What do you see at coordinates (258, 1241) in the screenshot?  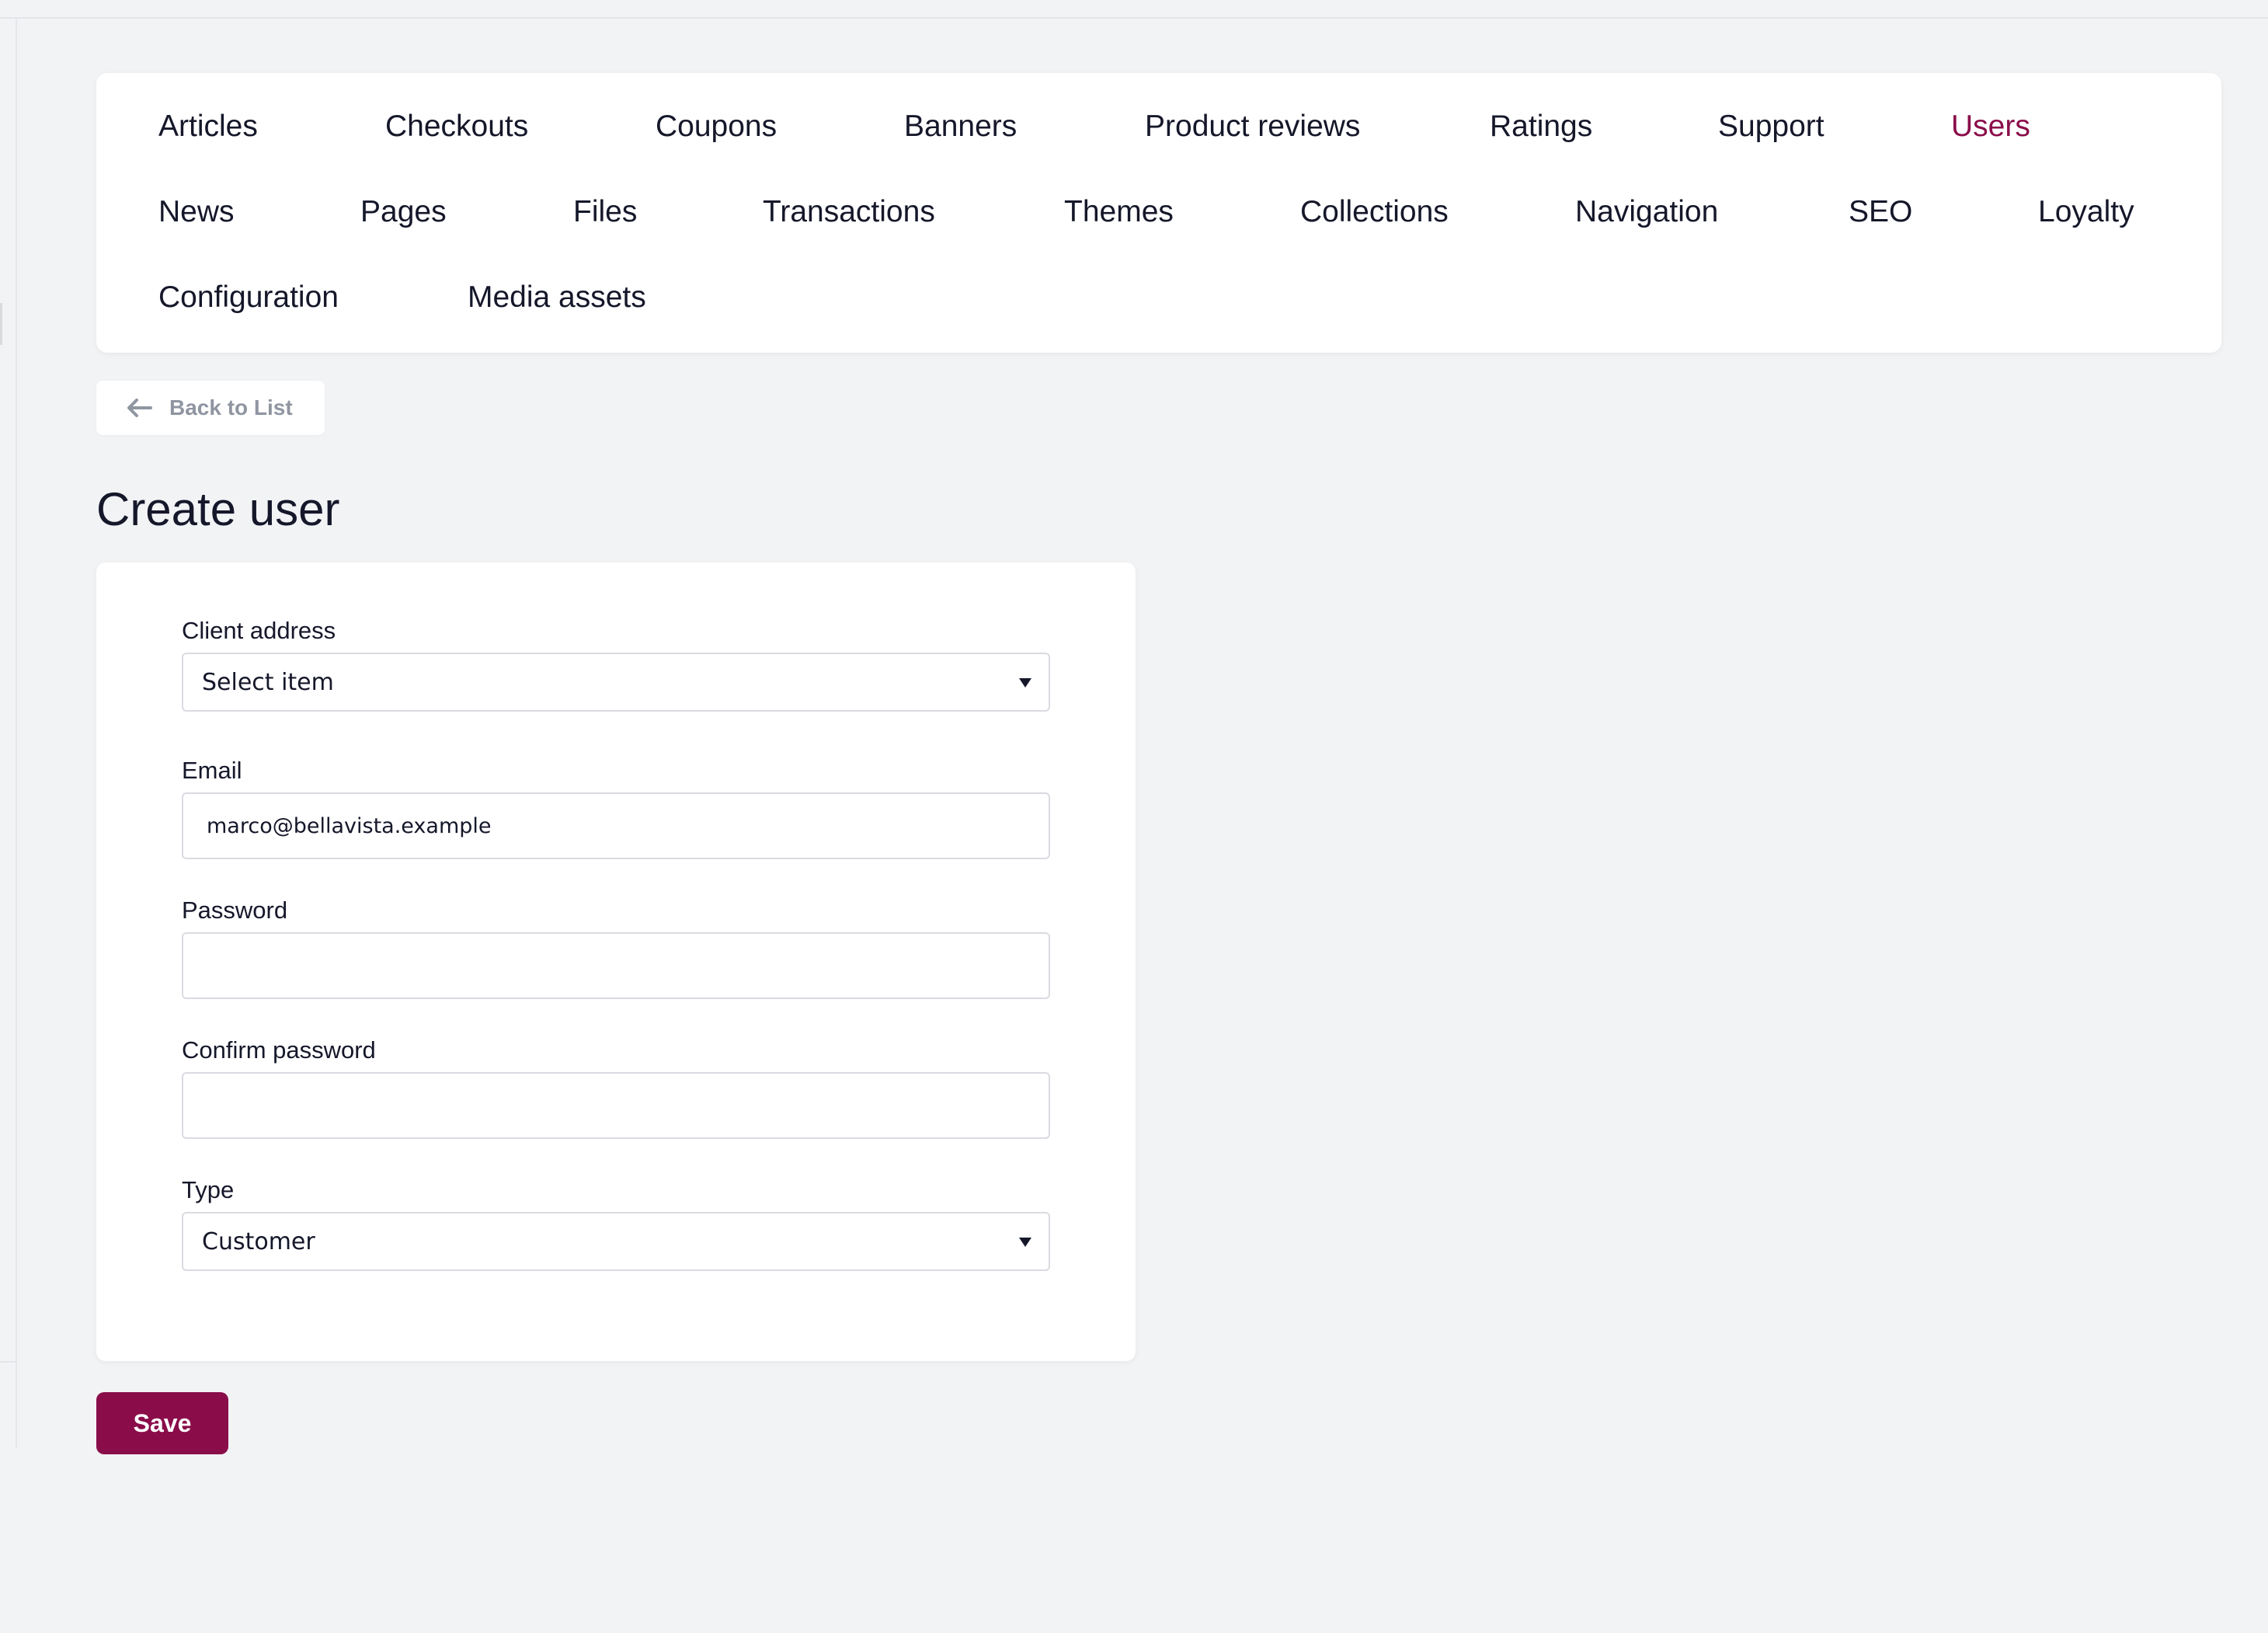 I see `type-value: Customer` at bounding box center [258, 1241].